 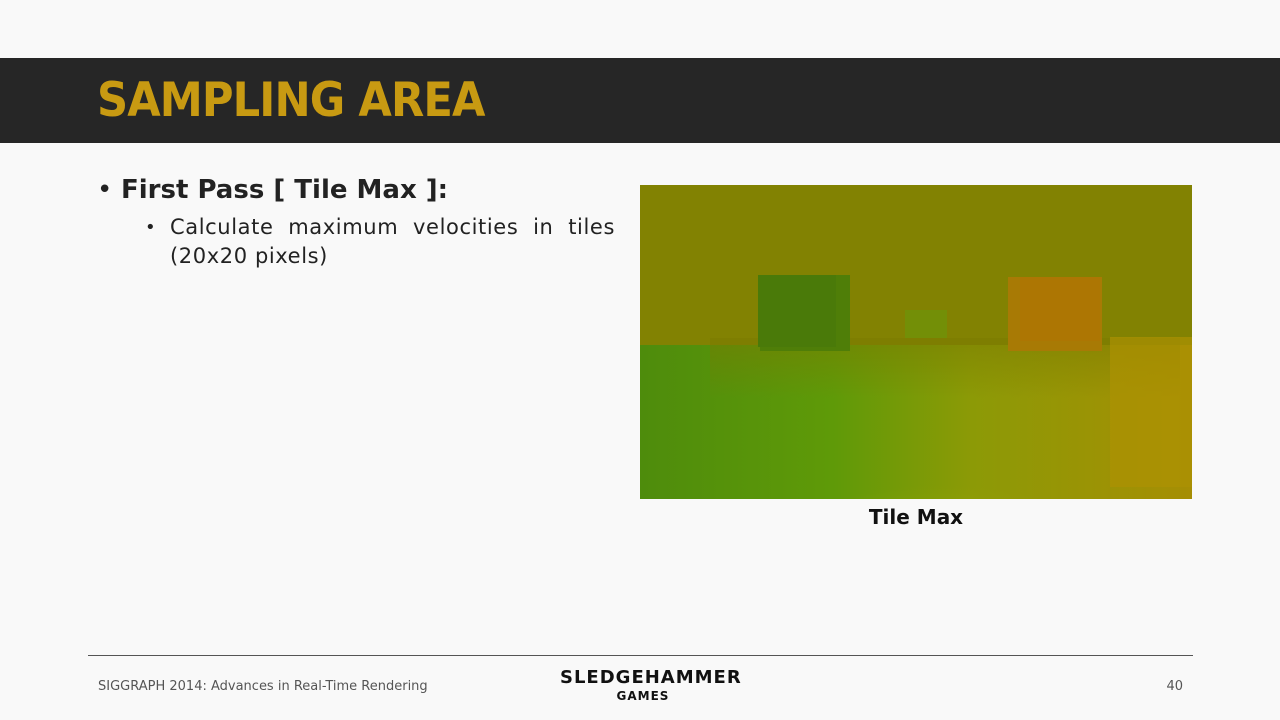 What do you see at coordinates (651, 677) in the screenshot?
I see `logo-line1: SLEDGEHAMMER` at bounding box center [651, 677].